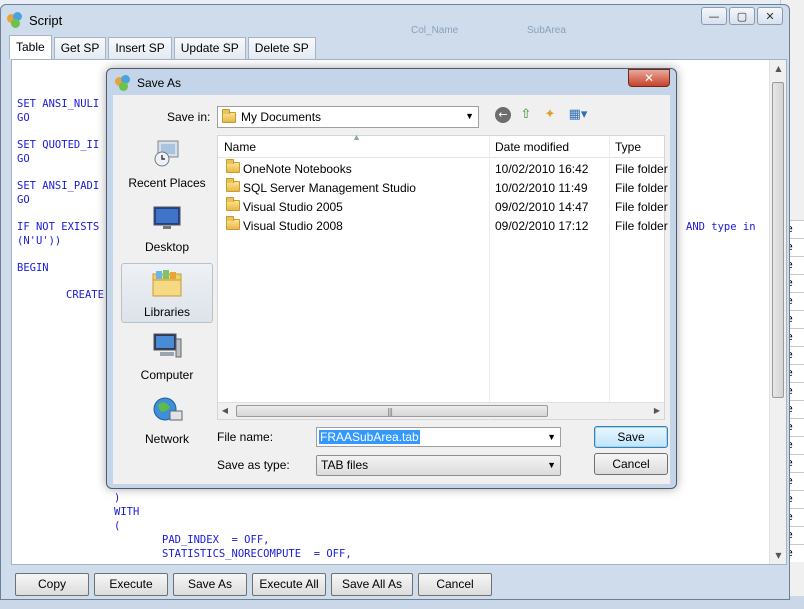 This screenshot has height=609, width=804. Describe the element at coordinates (80, 48) in the screenshot. I see `tab-get-sp: Get SP` at that location.